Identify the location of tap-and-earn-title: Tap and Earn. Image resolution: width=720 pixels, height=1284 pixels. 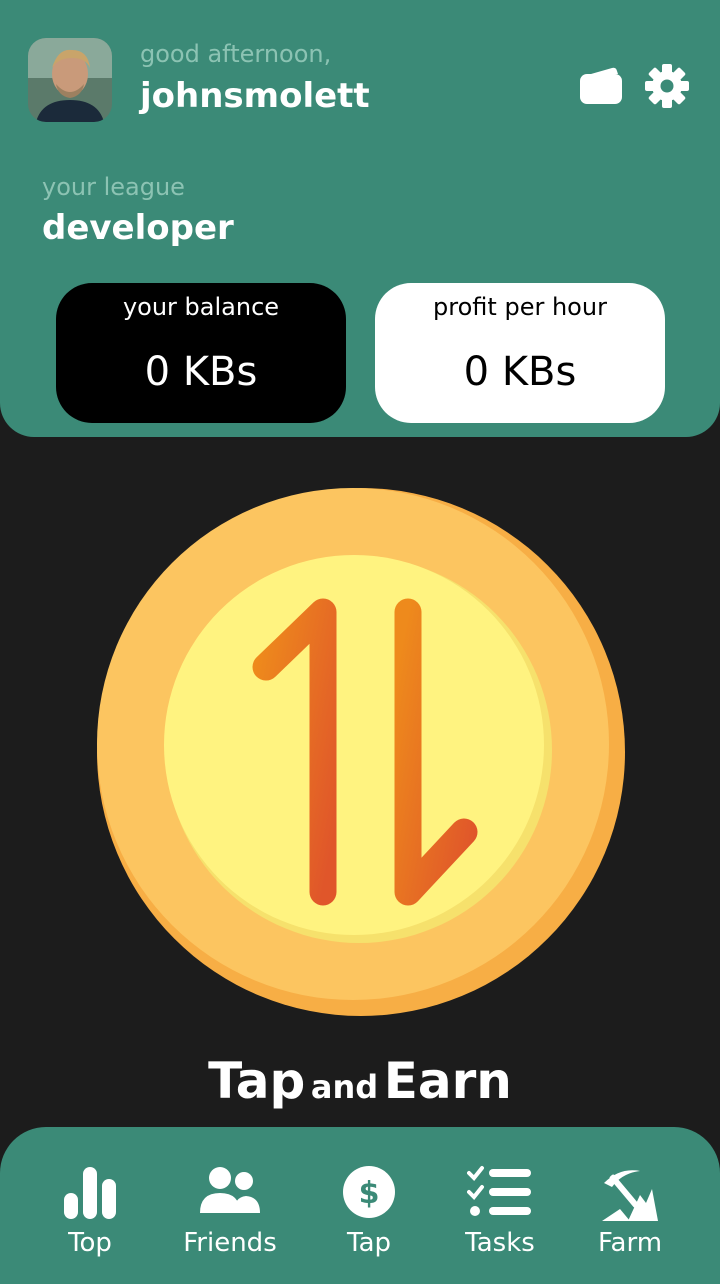
(360, 1081).